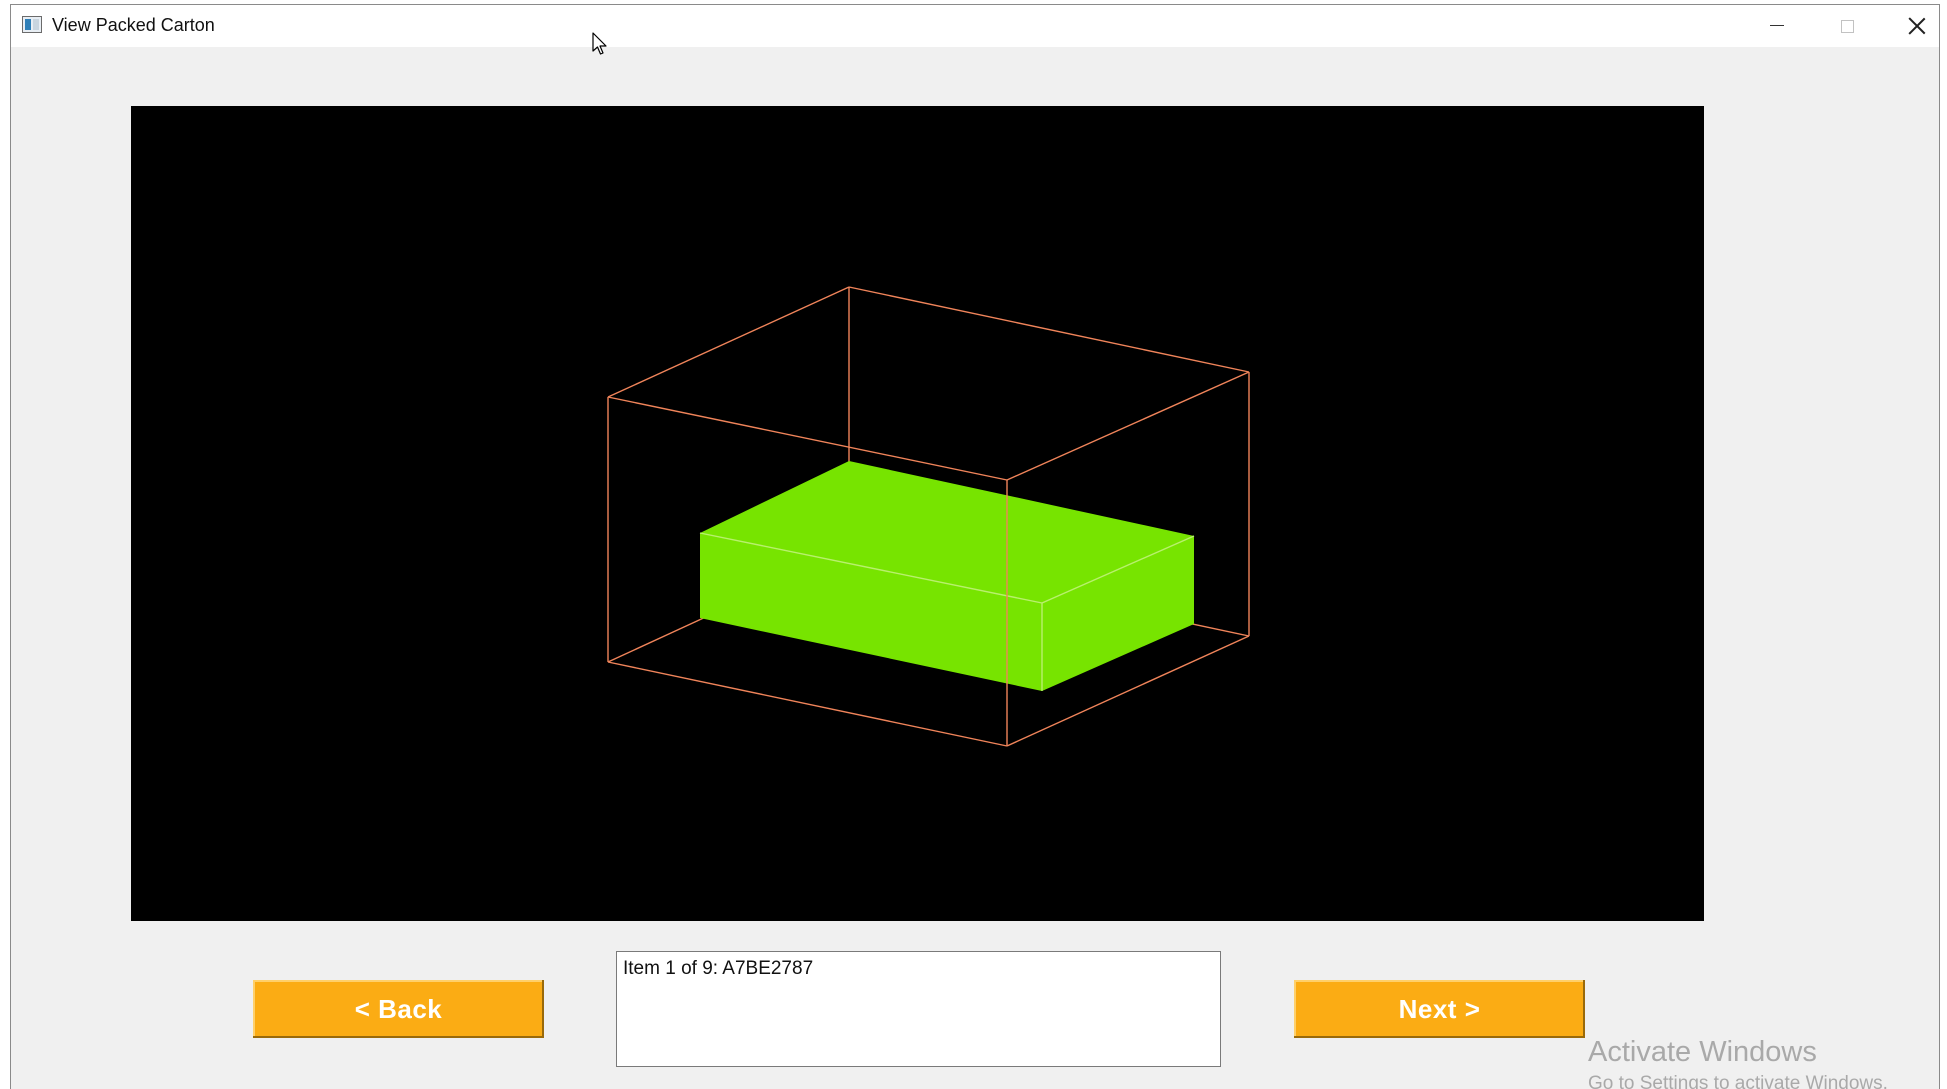 The image size is (1947, 1089). Describe the element at coordinates (1702, 1052) in the screenshot. I see `watermark-title: Activate Windows` at that location.